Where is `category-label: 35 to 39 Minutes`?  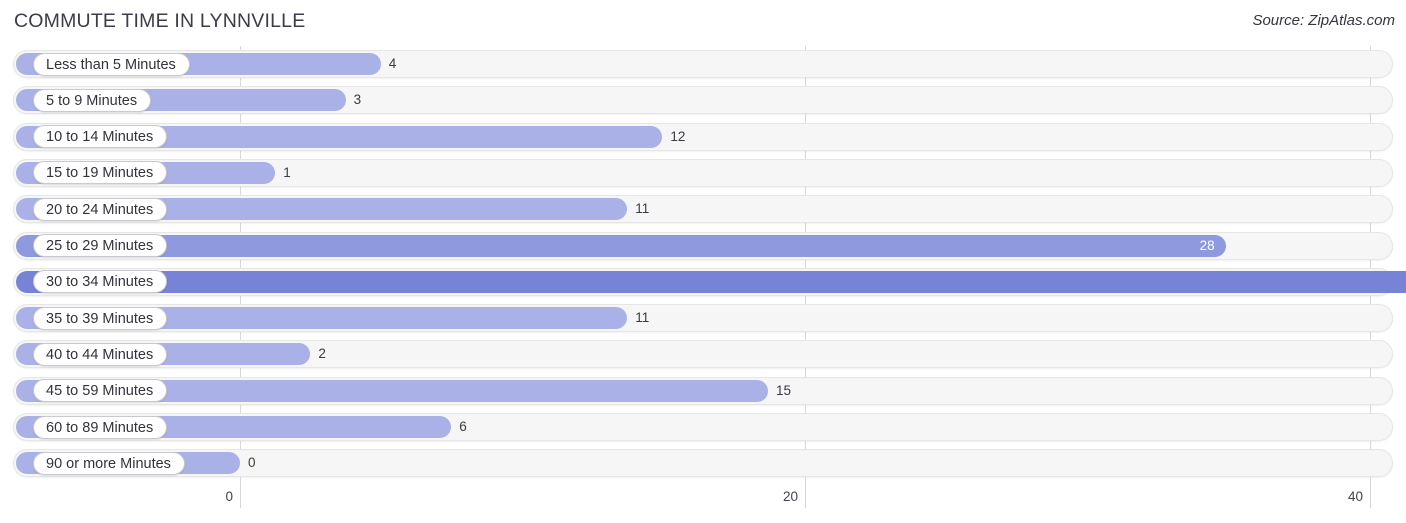 category-label: 35 to 39 Minutes is located at coordinates (100, 318).